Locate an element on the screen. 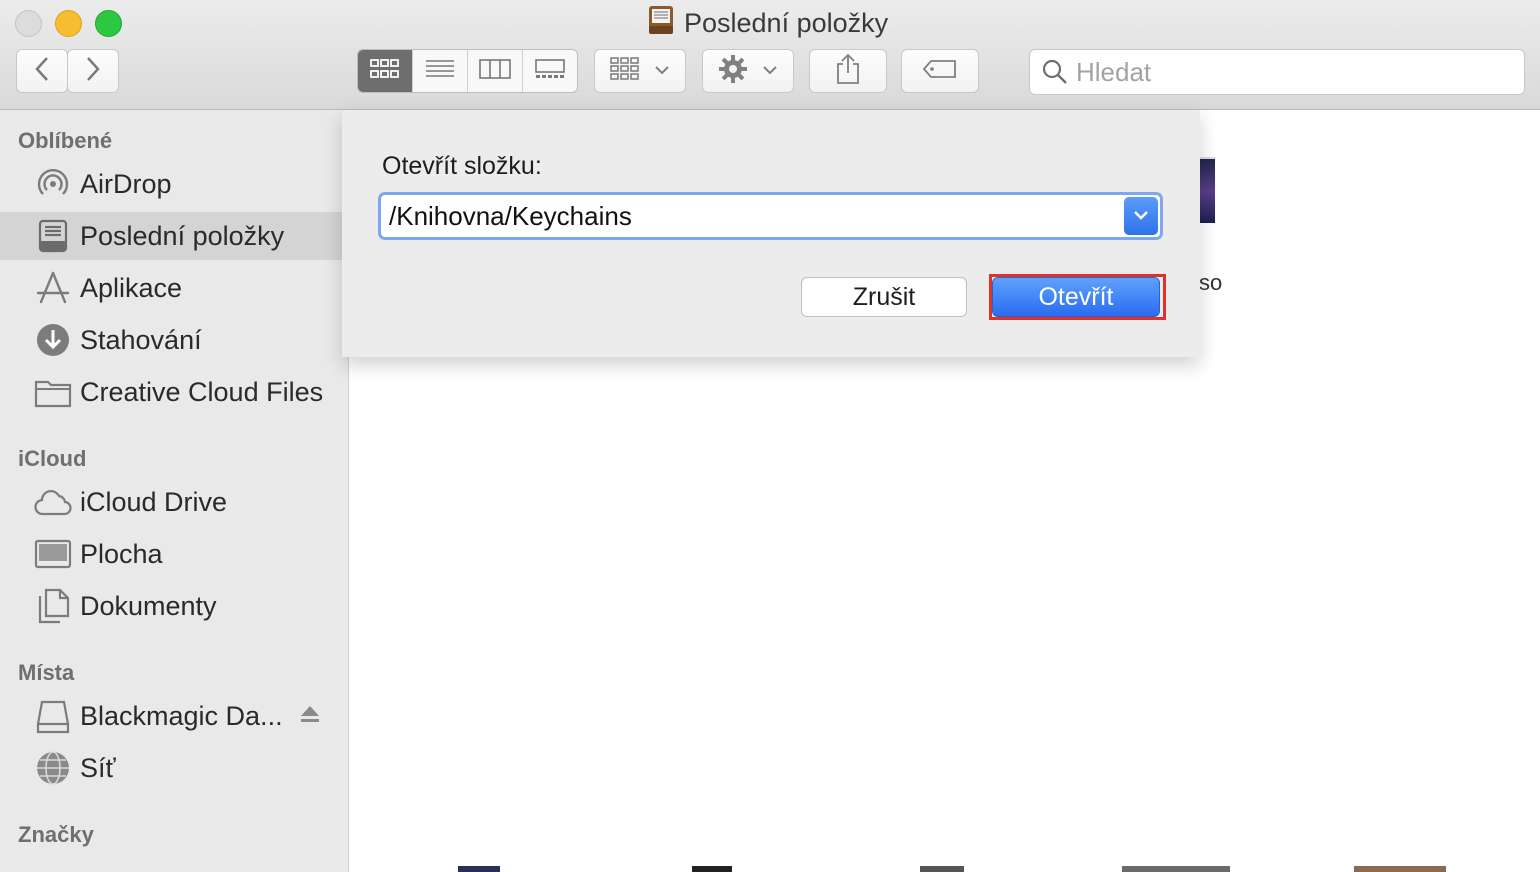 The width and height of the screenshot is (1540, 872). view-mode-control is located at coordinates (467, 71).